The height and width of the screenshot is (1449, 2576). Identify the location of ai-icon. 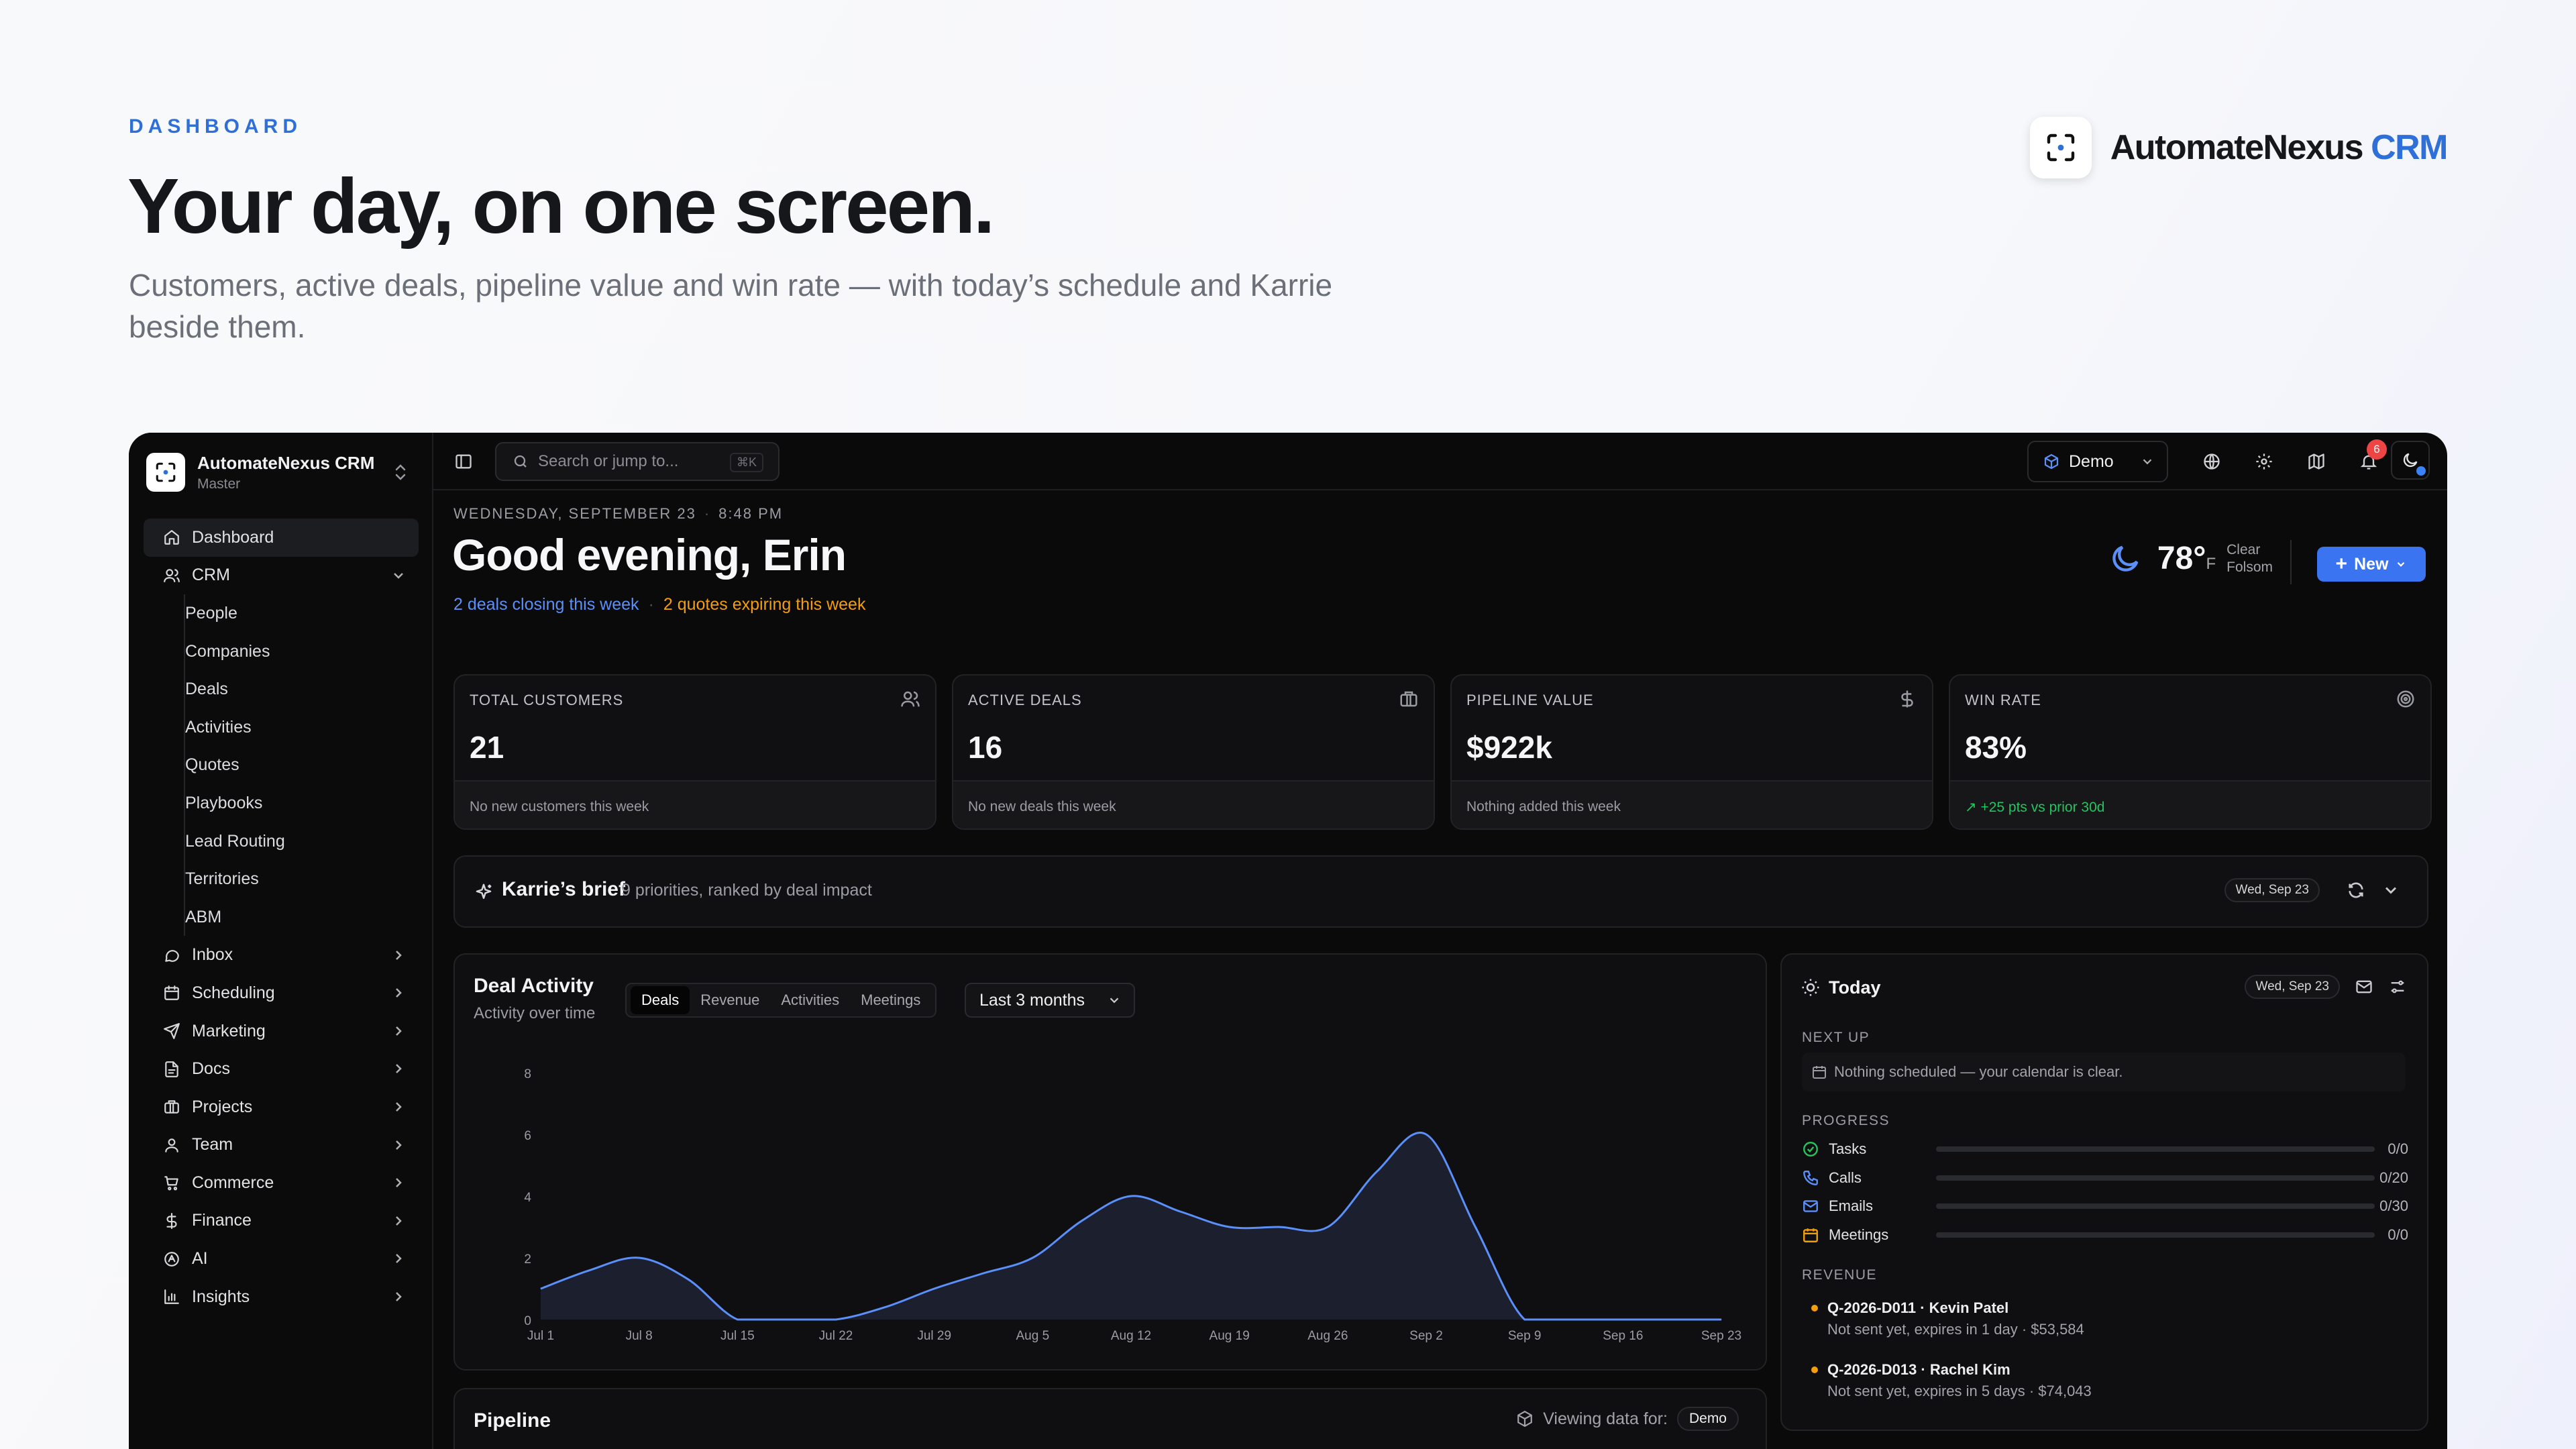
(171, 1259).